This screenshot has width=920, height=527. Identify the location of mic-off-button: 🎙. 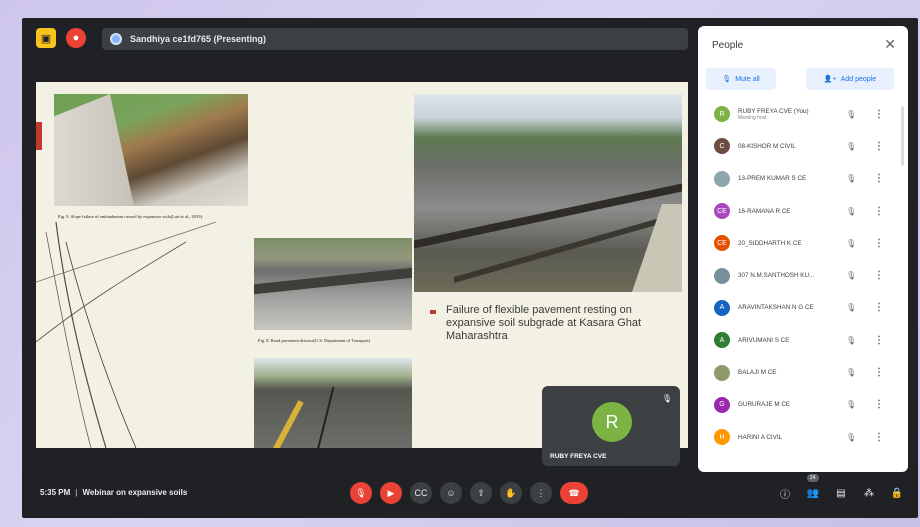
(361, 493).